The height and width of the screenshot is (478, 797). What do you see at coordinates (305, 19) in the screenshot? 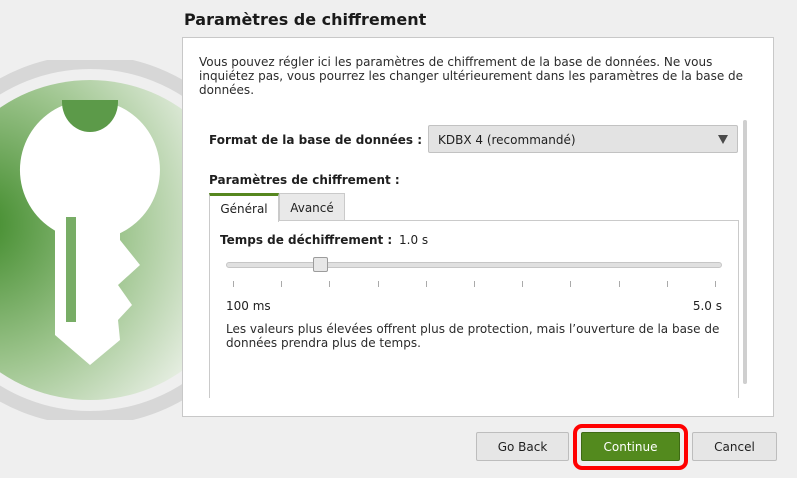
I see `page-title: Paramètres de chiffrement` at bounding box center [305, 19].